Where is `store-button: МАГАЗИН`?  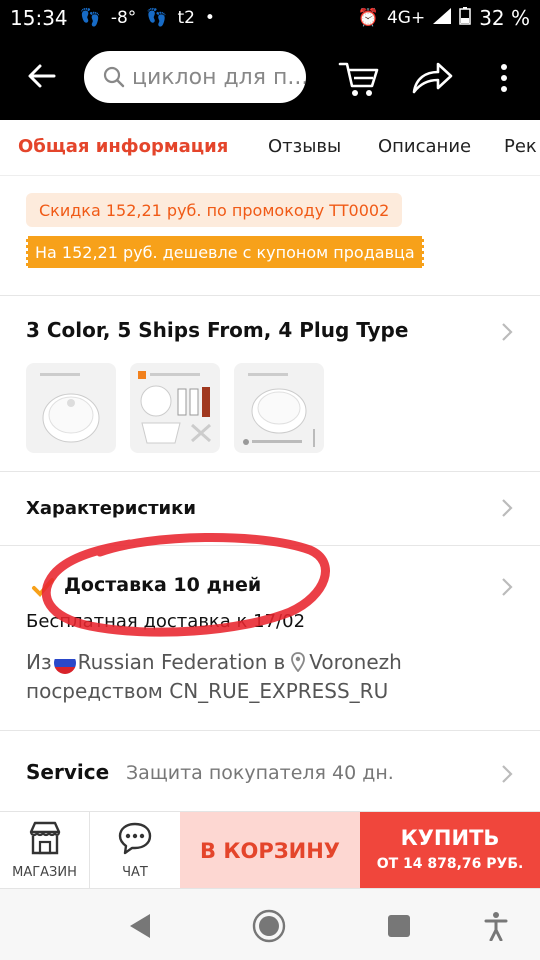 store-button: МАГАЗИН is located at coordinates (45, 850).